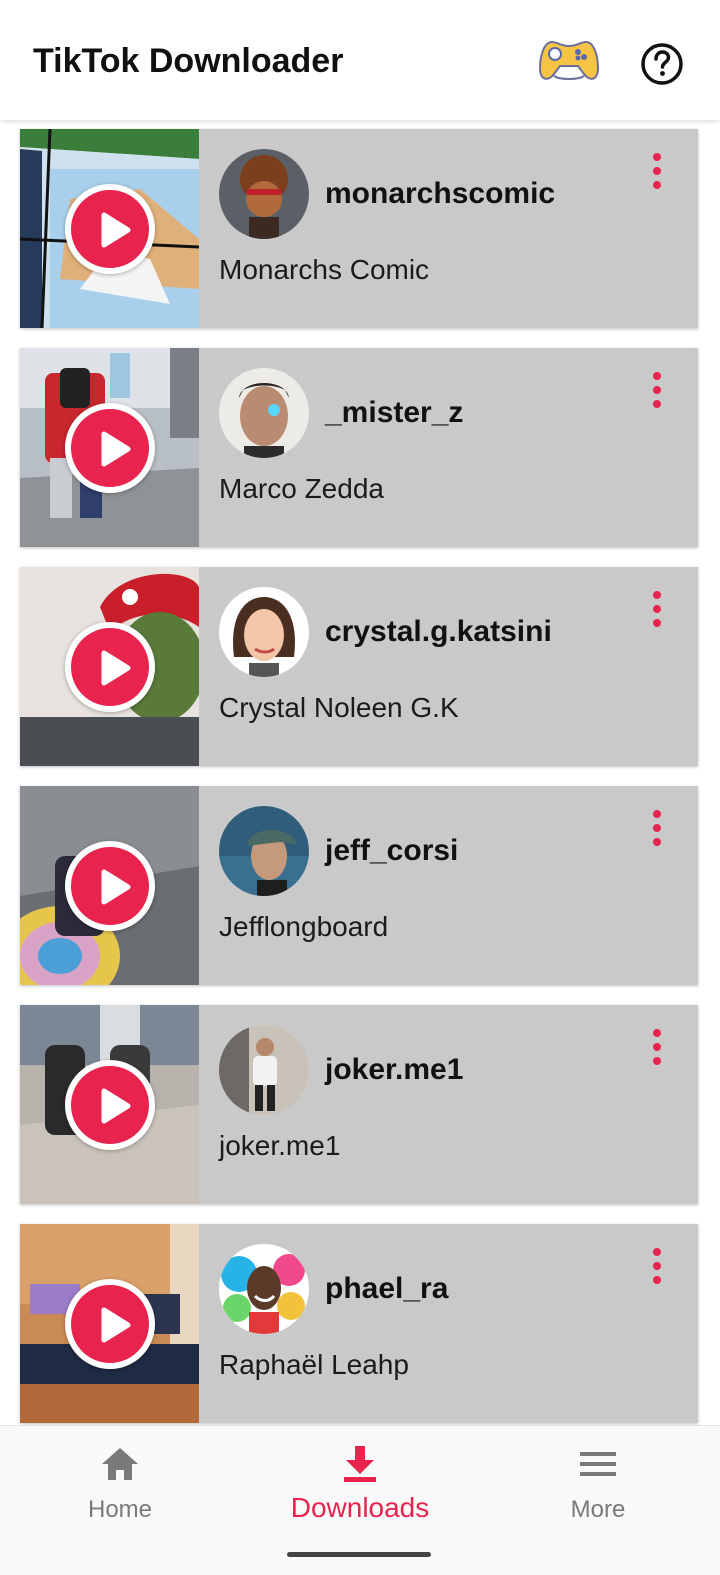 The width and height of the screenshot is (720, 1575). What do you see at coordinates (569, 61) in the screenshot?
I see `gamepad-icon` at bounding box center [569, 61].